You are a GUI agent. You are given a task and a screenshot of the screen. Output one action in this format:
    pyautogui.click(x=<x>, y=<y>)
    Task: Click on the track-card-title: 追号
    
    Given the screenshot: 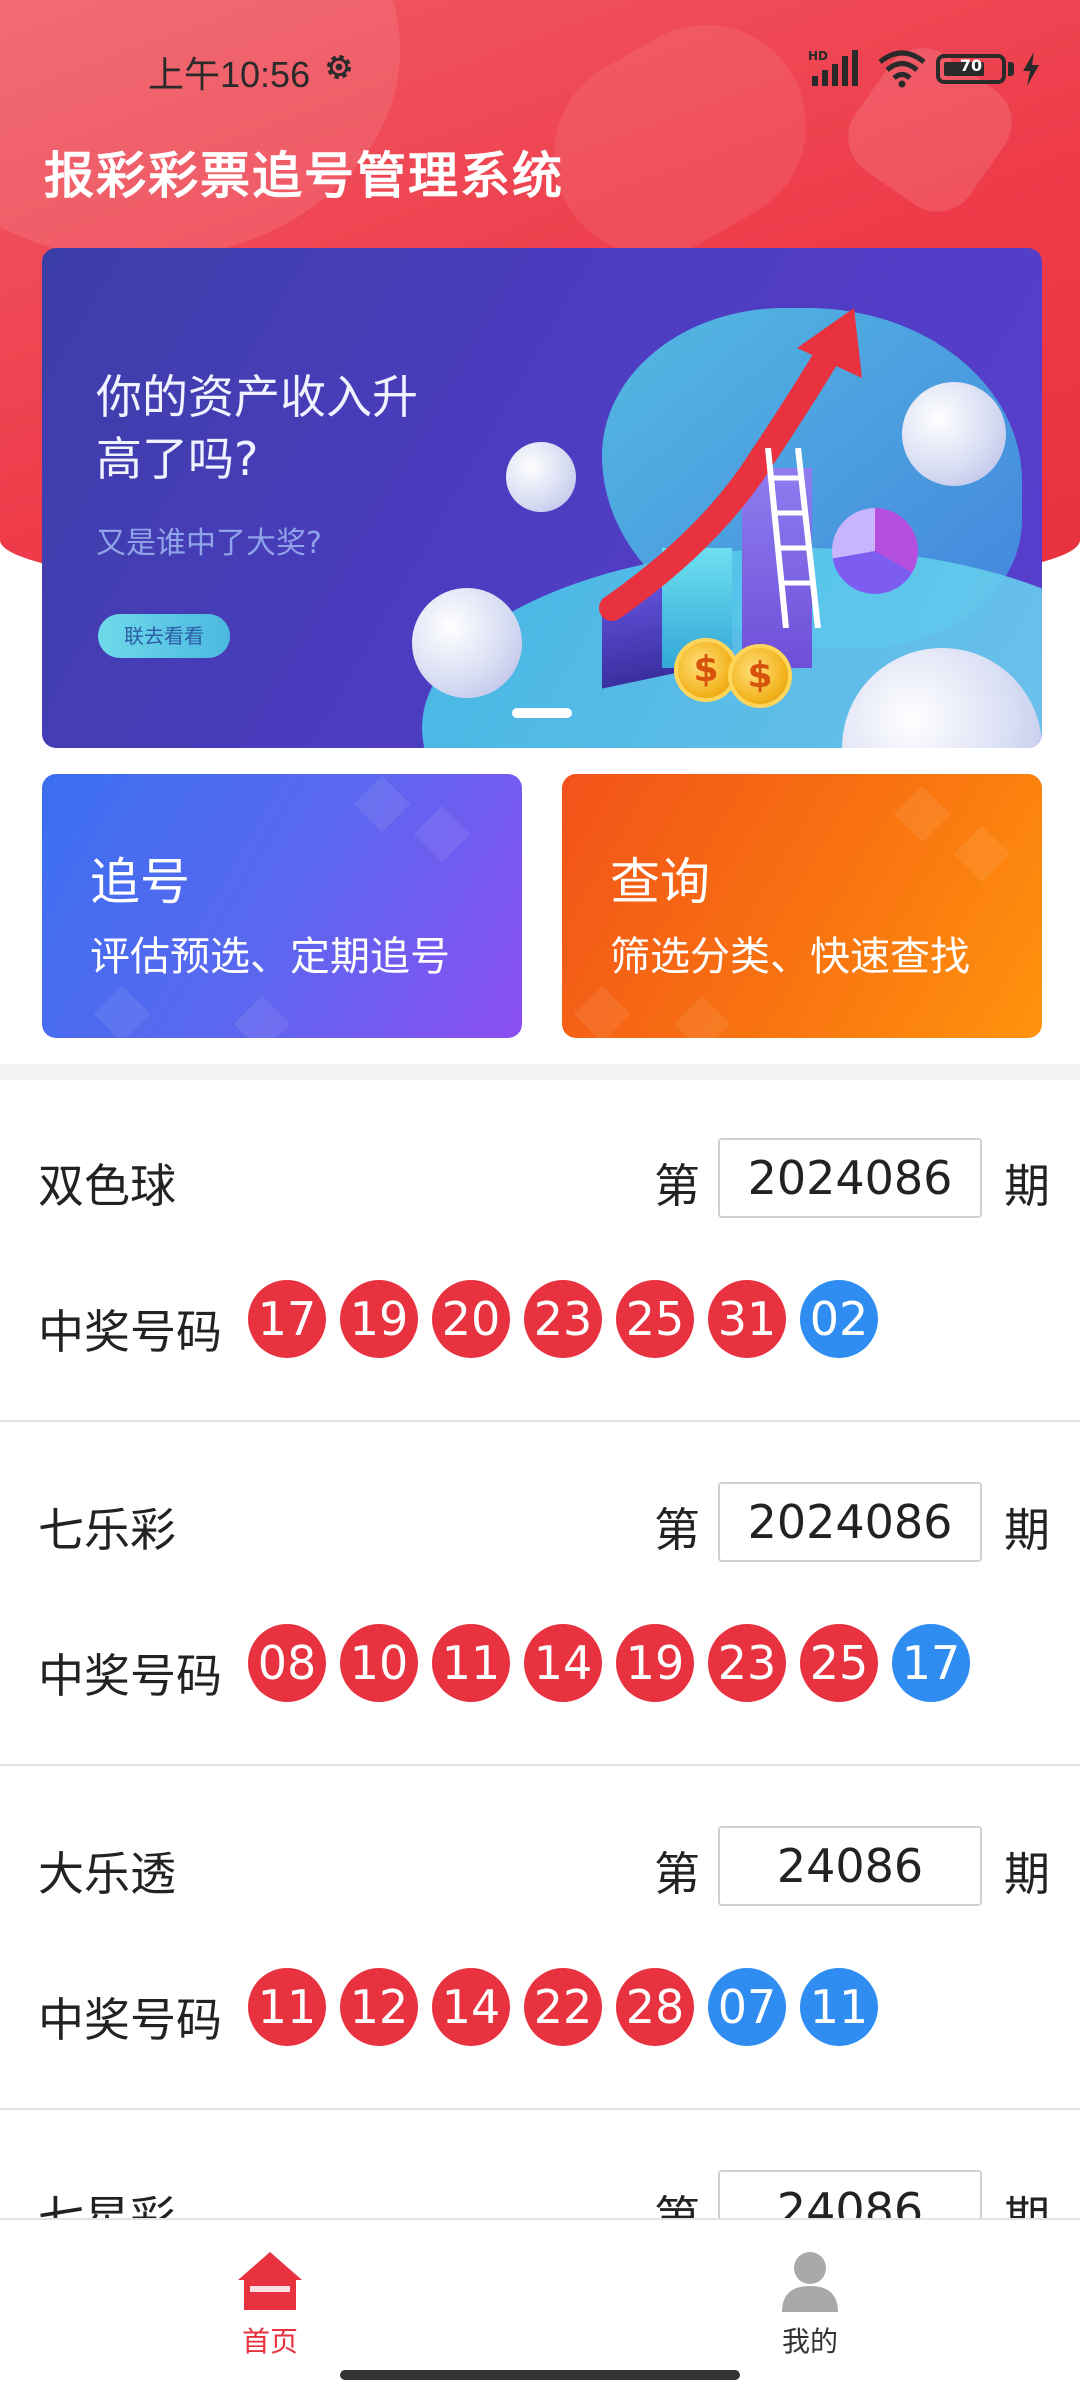 What is the action you would take?
    pyautogui.click(x=140, y=882)
    